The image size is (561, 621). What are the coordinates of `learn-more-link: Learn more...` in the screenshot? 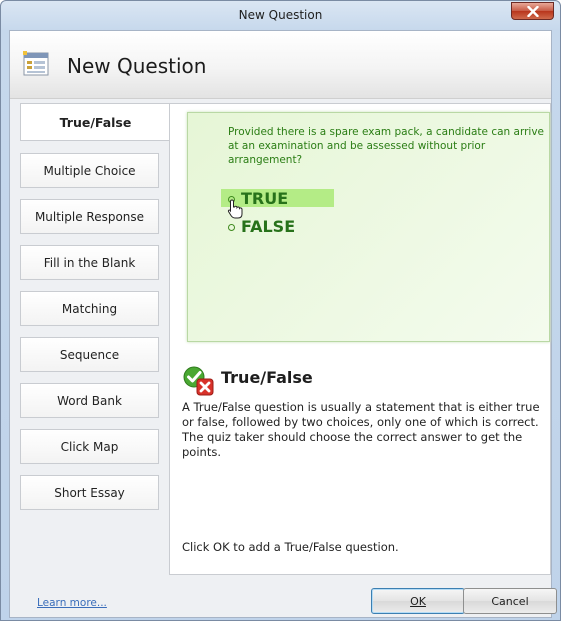 It's located at (72, 603).